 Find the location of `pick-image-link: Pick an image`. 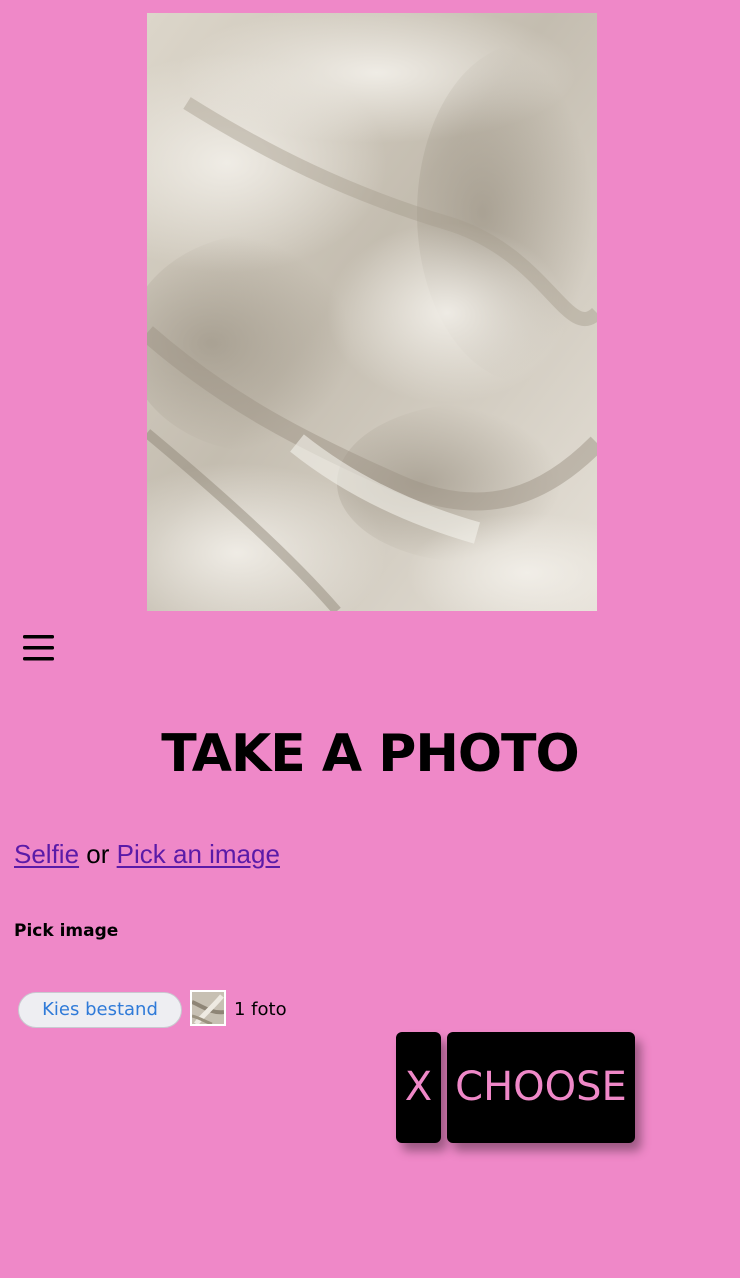

pick-image-link: Pick an image is located at coordinates (198, 854).